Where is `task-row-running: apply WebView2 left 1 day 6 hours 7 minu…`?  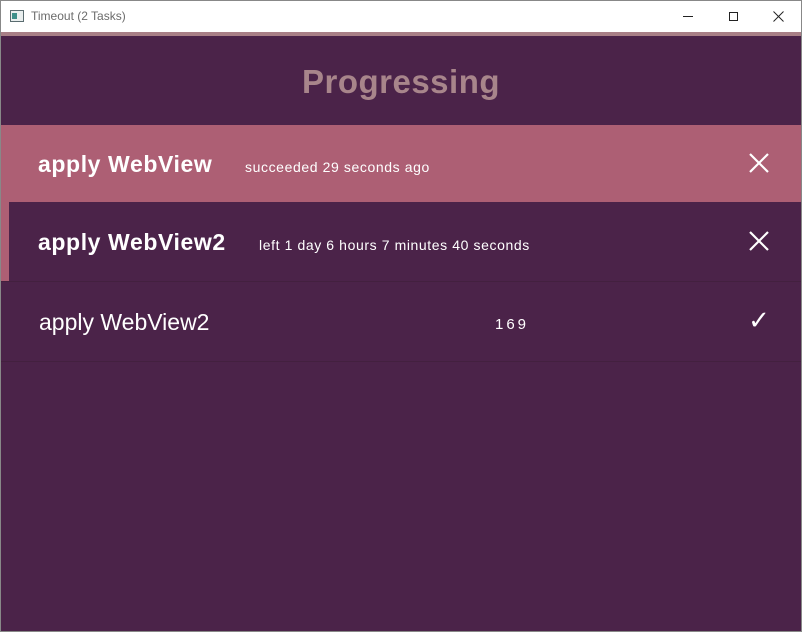 task-row-running: apply WebView2 left 1 day 6 hours 7 minu… is located at coordinates (401, 242).